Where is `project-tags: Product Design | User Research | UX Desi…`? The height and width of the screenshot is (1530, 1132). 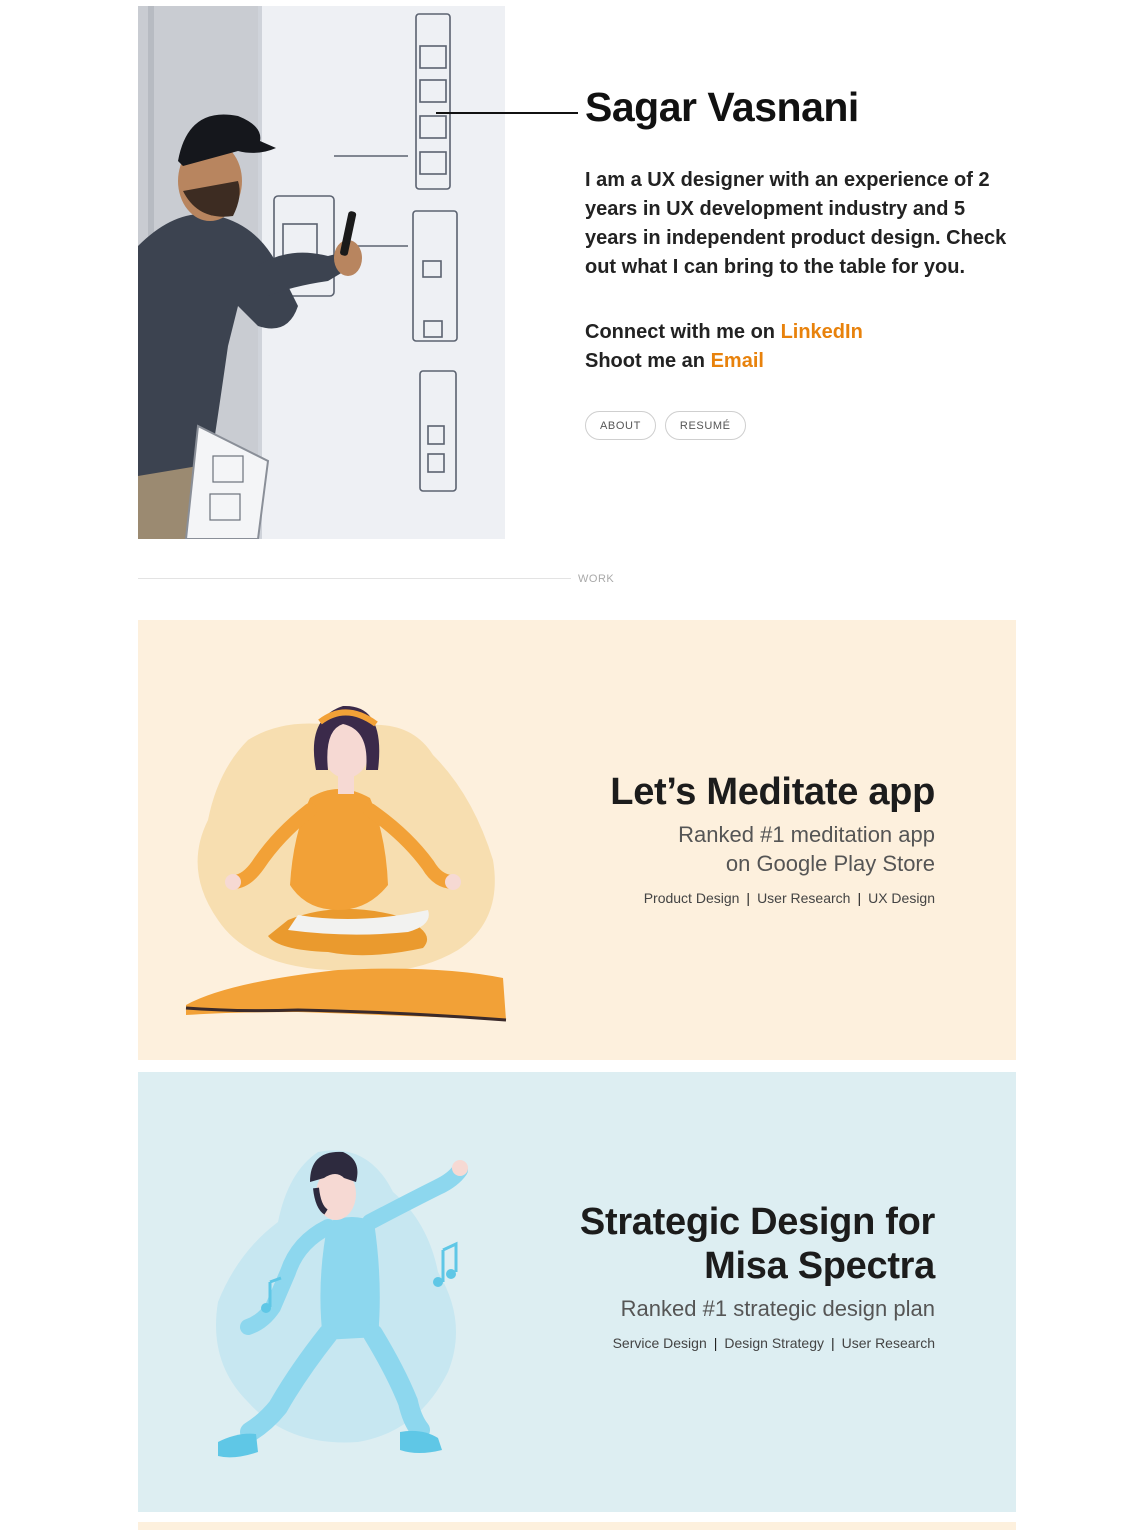 project-tags: Product Design | User Research | UX Desi… is located at coordinates (772, 898).